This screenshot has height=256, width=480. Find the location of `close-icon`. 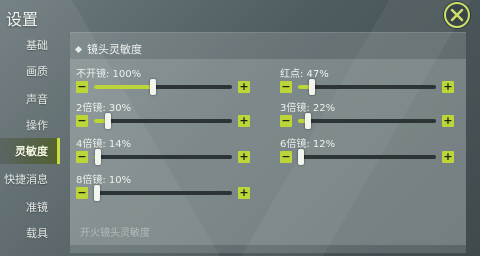

close-icon is located at coordinates (457, 15).